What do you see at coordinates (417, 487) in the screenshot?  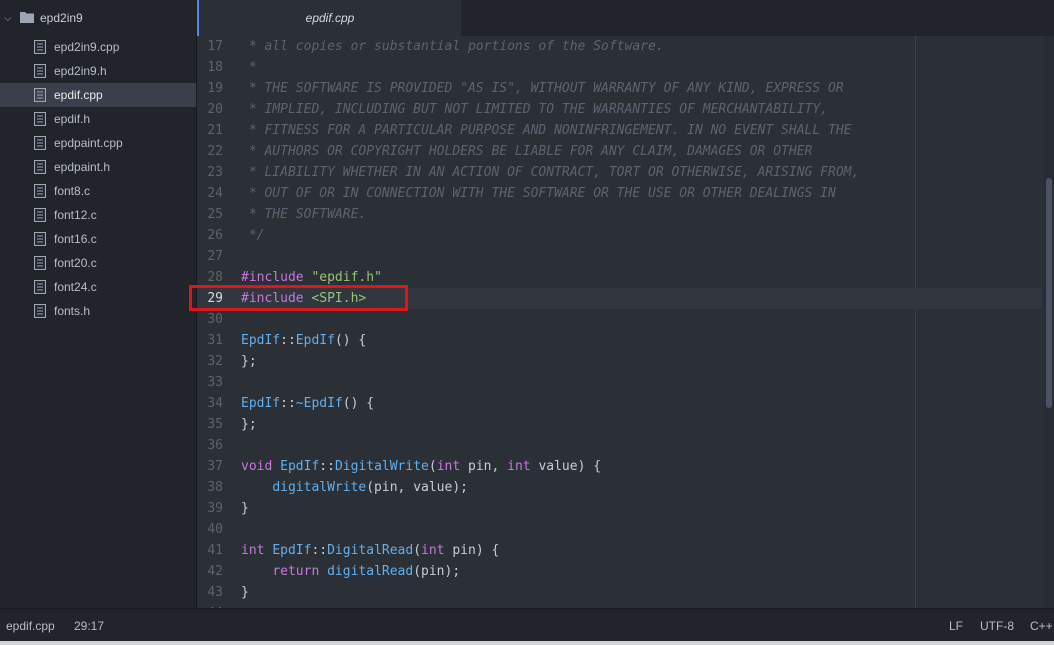 I see `code-token: (pin, value);` at bounding box center [417, 487].